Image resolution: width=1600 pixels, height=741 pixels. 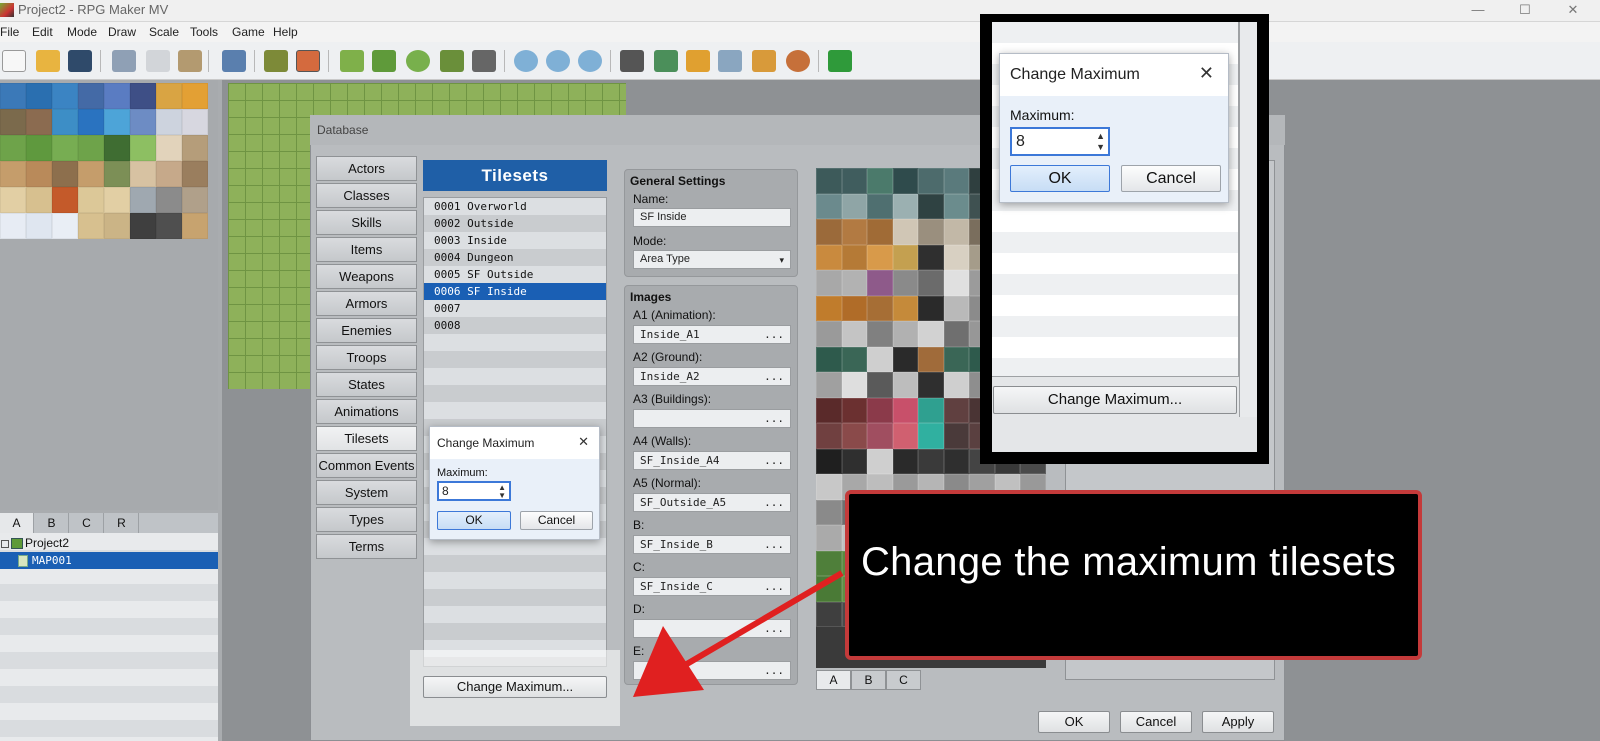 What do you see at coordinates (234, 61) in the screenshot?
I see `undo-icon` at bounding box center [234, 61].